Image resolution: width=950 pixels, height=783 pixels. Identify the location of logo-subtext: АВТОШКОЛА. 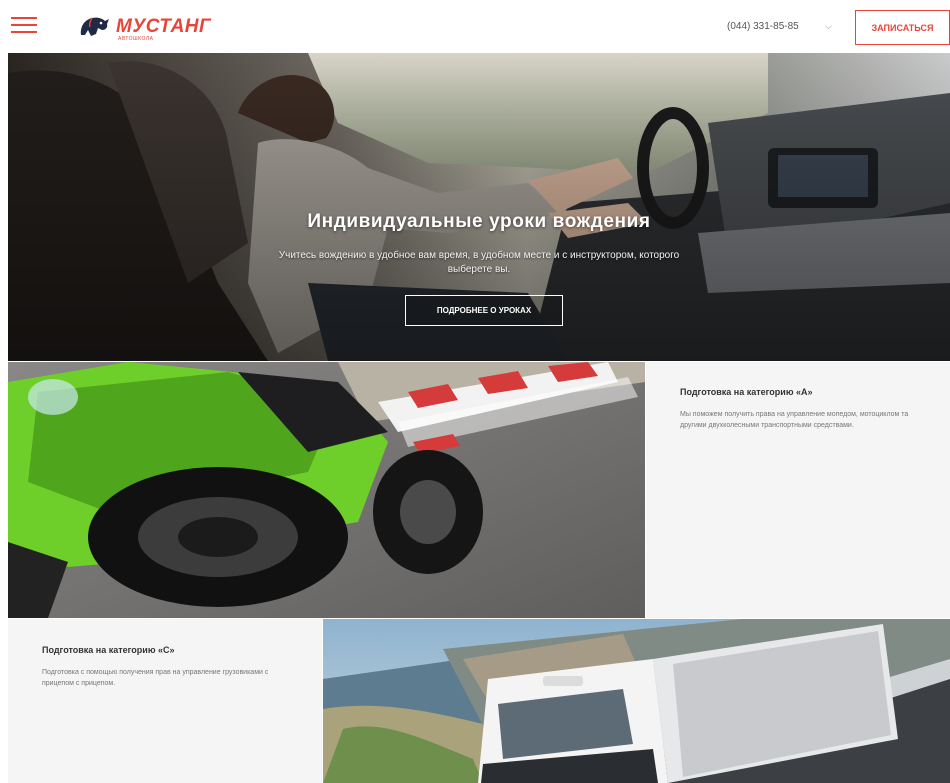
(136, 39).